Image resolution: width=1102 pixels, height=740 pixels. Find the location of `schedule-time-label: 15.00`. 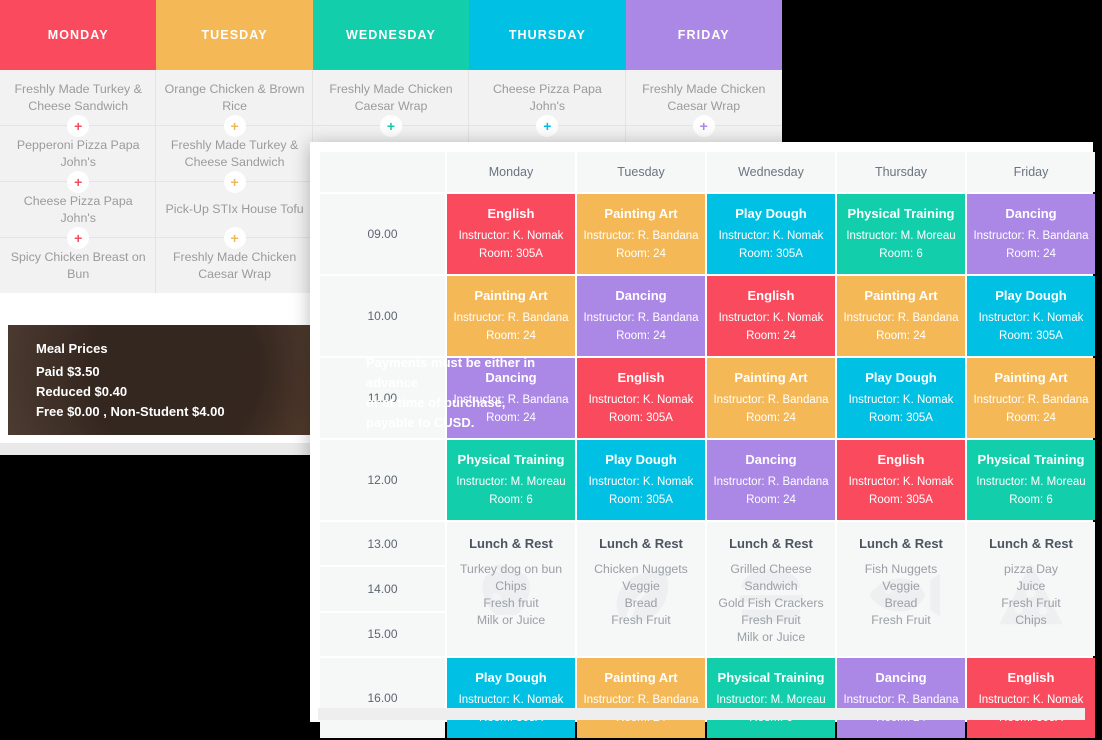

schedule-time-label: 15.00 is located at coordinates (382, 634).